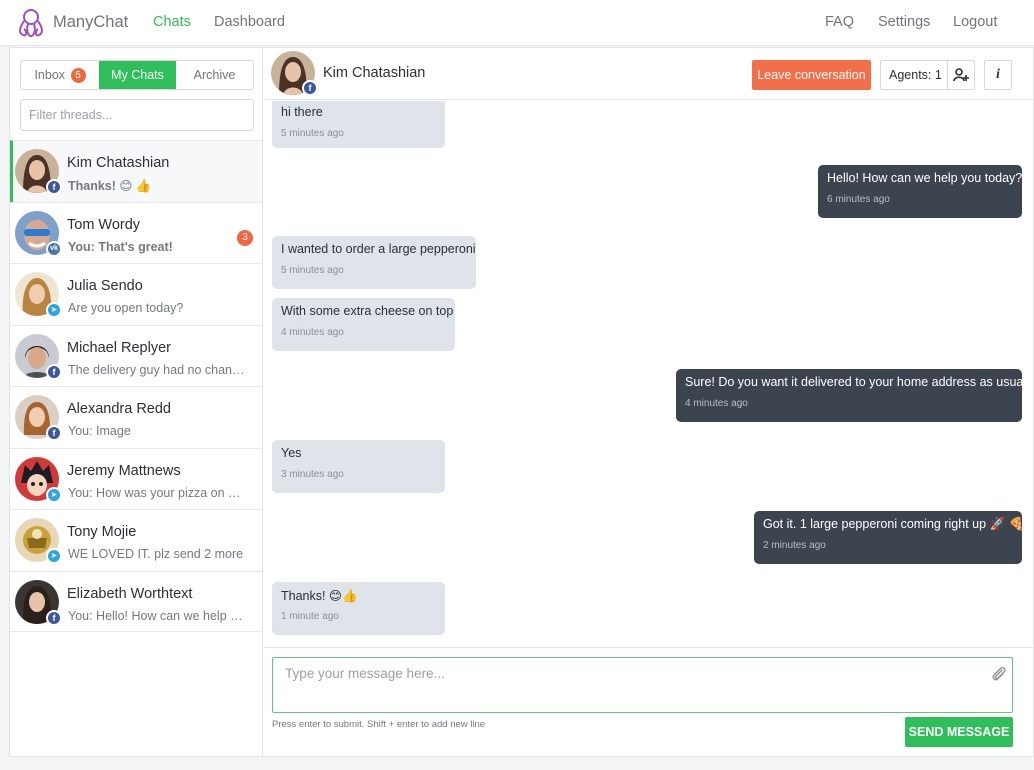  I want to click on filter-threads-input, so click(137, 115).